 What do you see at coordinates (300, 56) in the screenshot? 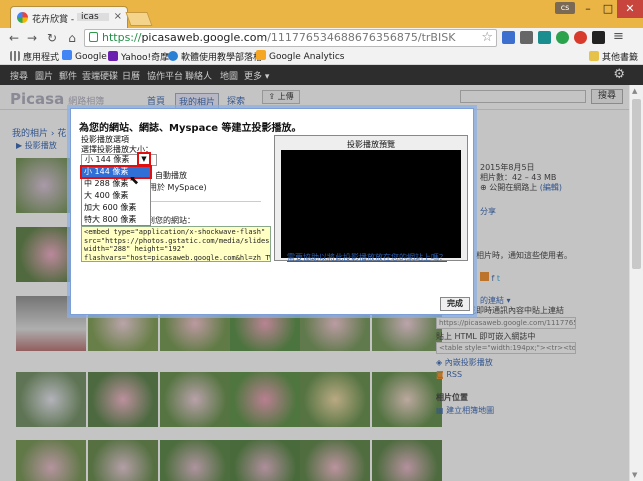
I see `bookmark-analytics: Google Analytics` at bounding box center [300, 56].